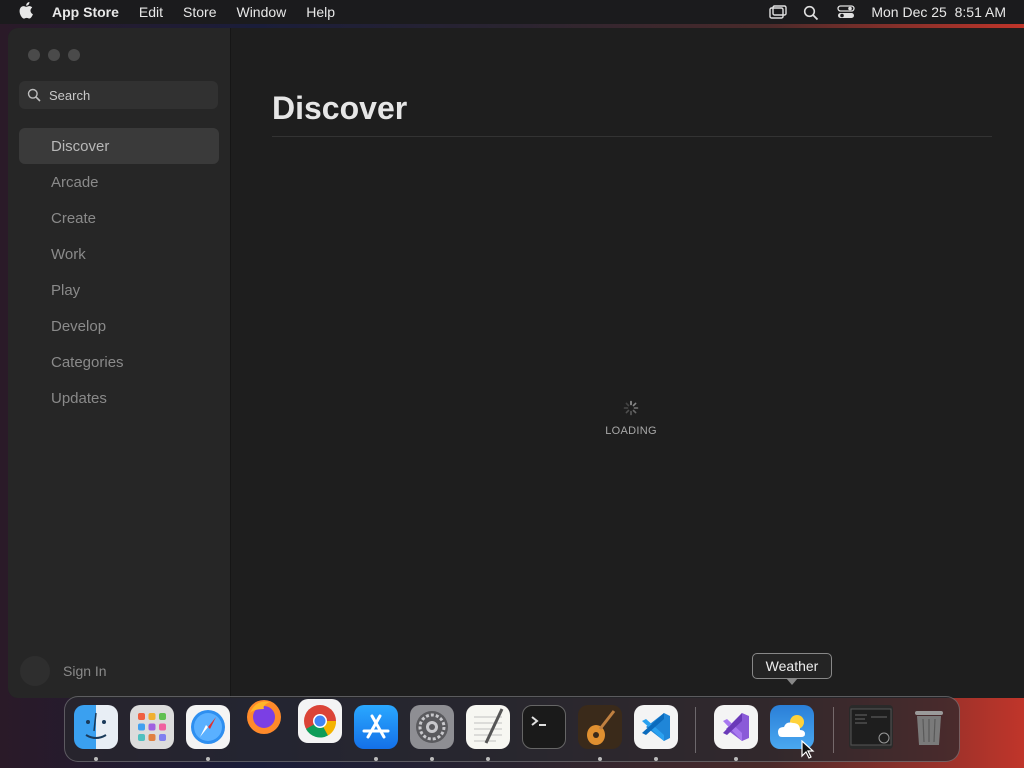  What do you see at coordinates (119, 290) in the screenshot?
I see `sidebar-item-play: Play` at bounding box center [119, 290].